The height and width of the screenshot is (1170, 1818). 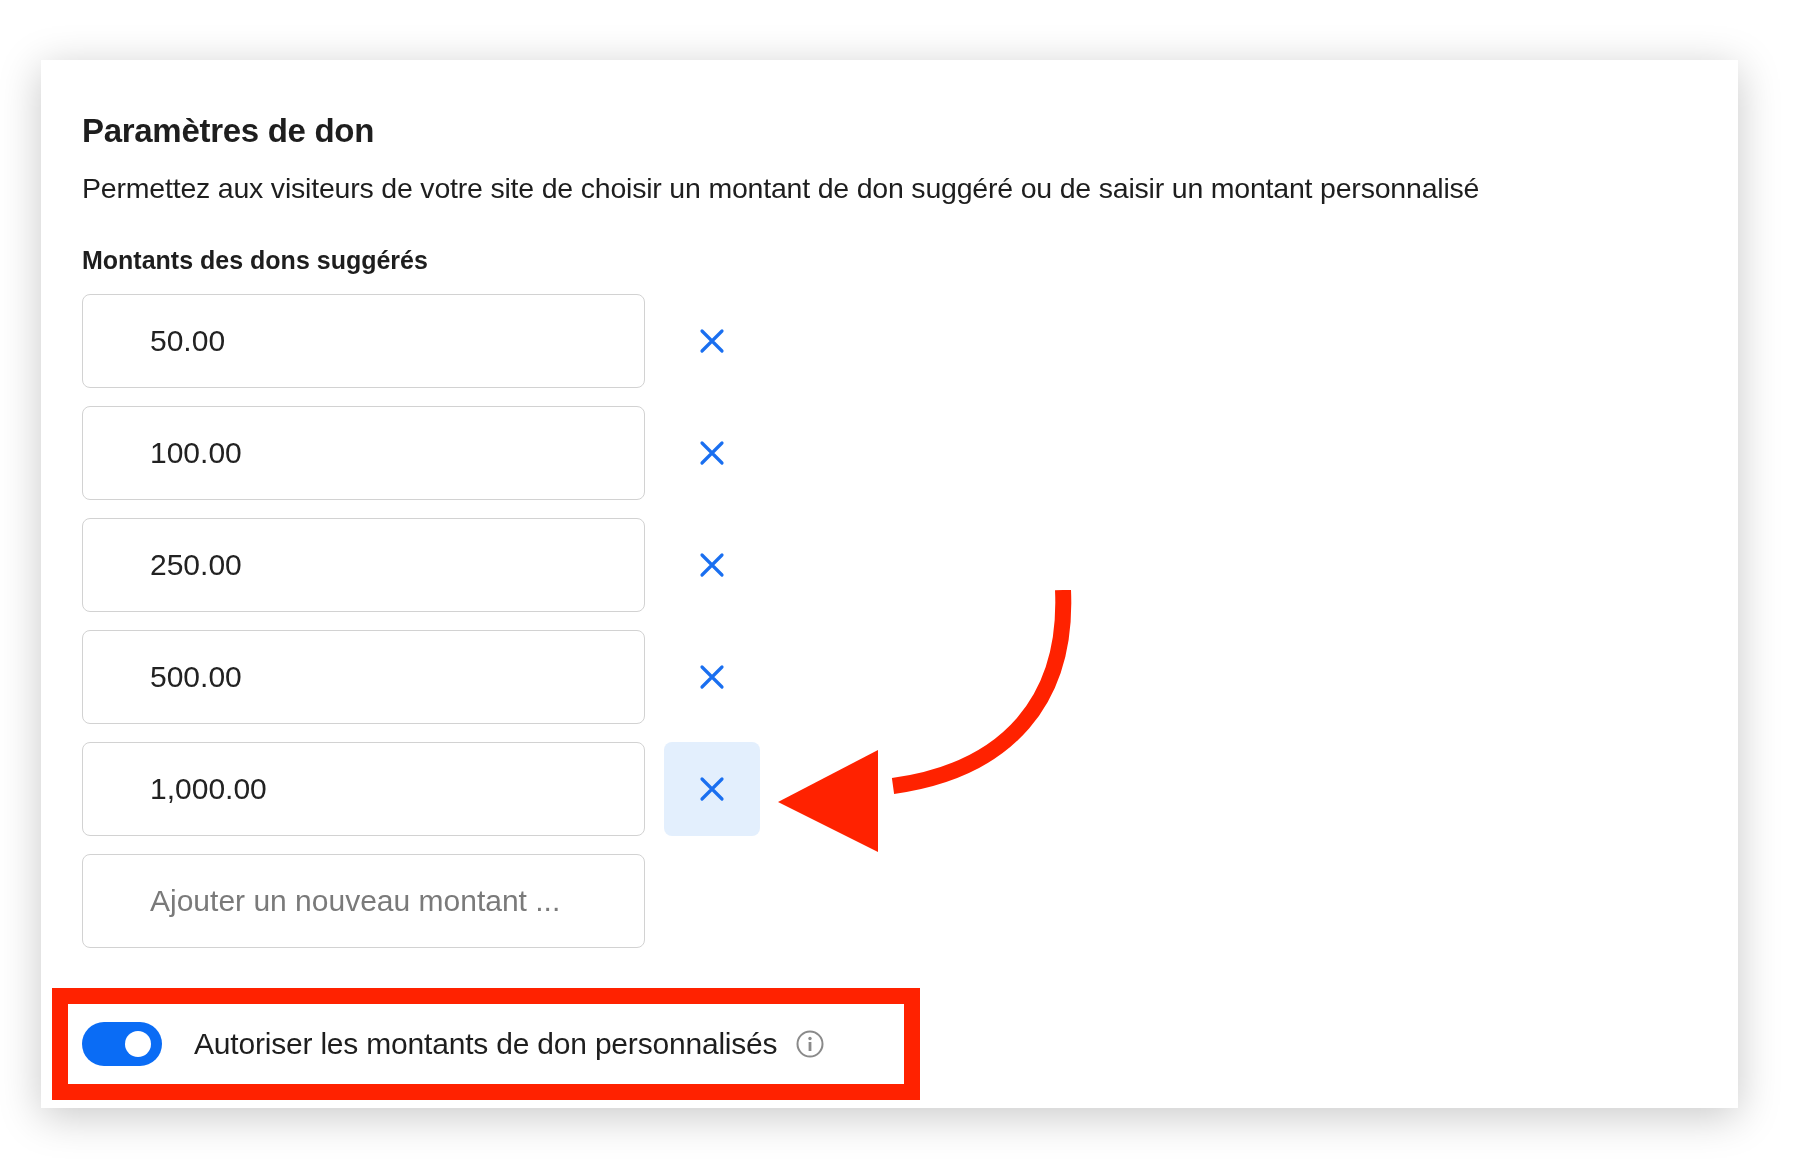 What do you see at coordinates (781, 188) in the screenshot?
I see `description-text: Permettez aux visiteurs de votre site de choisir un montant de don suggéré ou de saisir un montant personnalisé` at bounding box center [781, 188].